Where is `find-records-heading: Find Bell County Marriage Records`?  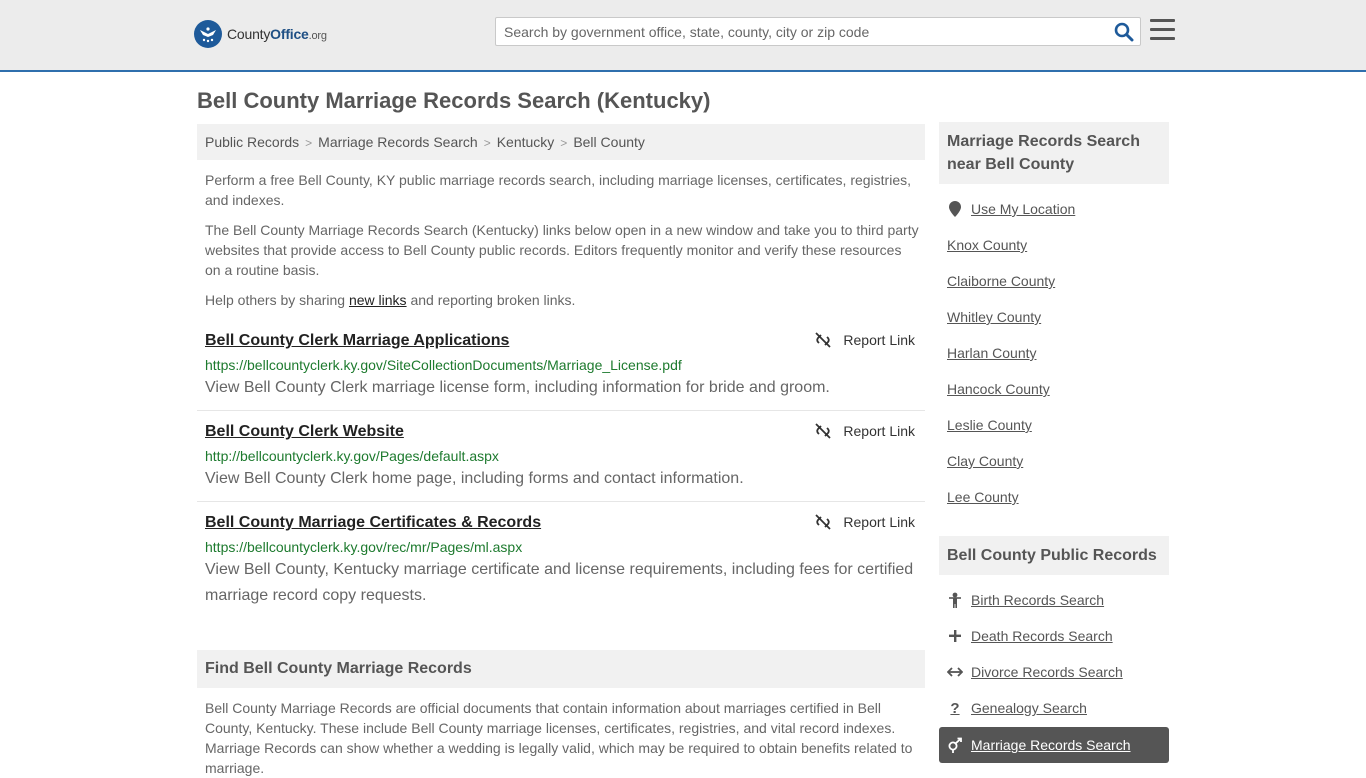 find-records-heading: Find Bell County Marriage Records is located at coordinates (561, 669).